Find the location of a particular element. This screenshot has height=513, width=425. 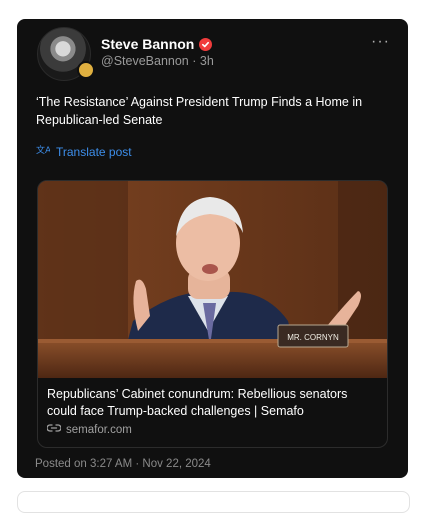

next-post-card is located at coordinates (213, 502).